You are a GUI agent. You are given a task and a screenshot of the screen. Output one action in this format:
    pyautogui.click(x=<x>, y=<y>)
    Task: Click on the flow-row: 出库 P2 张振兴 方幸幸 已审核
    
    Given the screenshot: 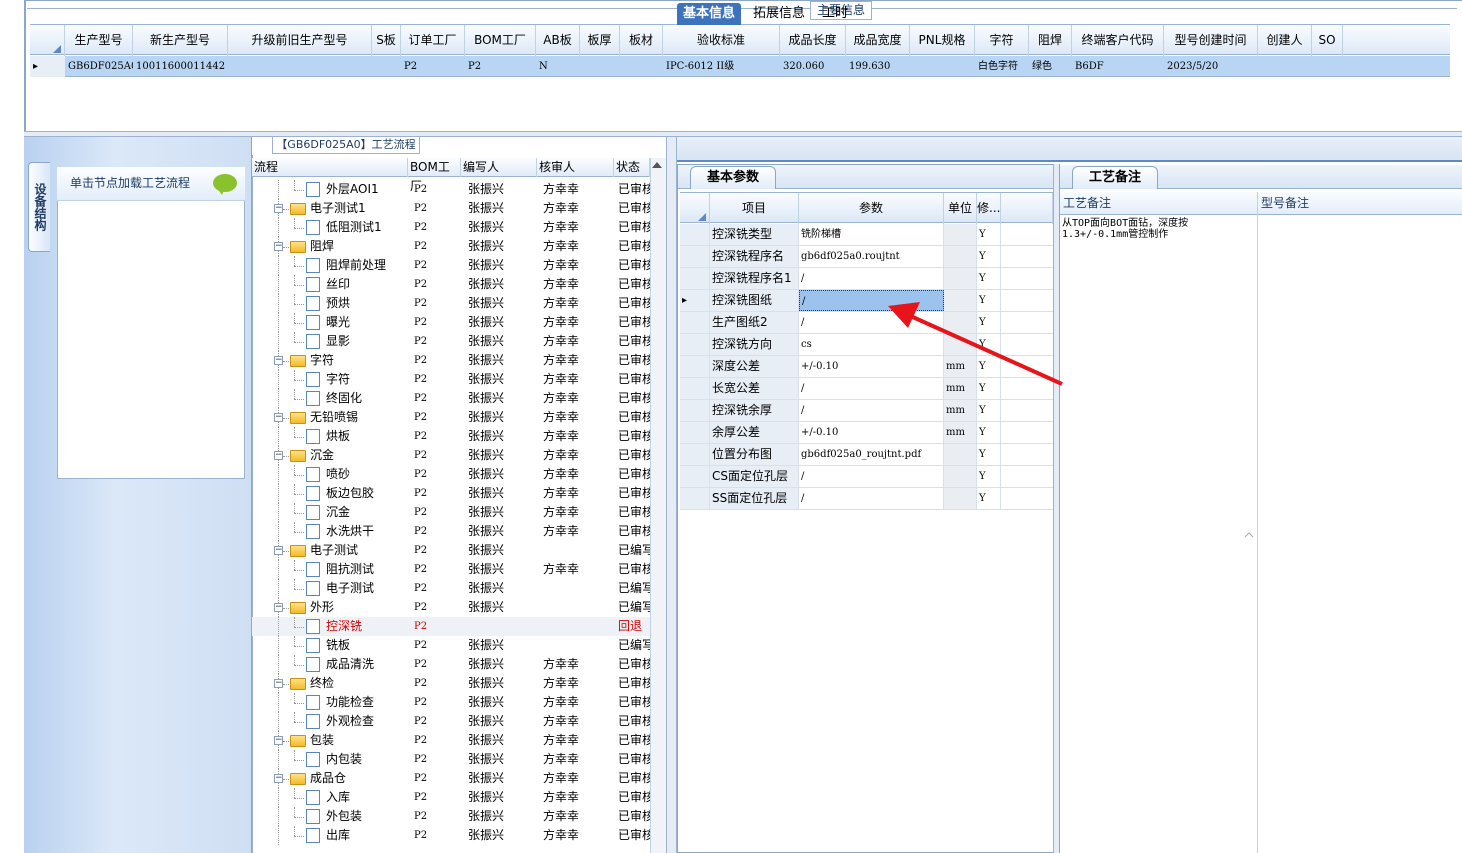 What is the action you would take?
    pyautogui.click(x=451, y=835)
    